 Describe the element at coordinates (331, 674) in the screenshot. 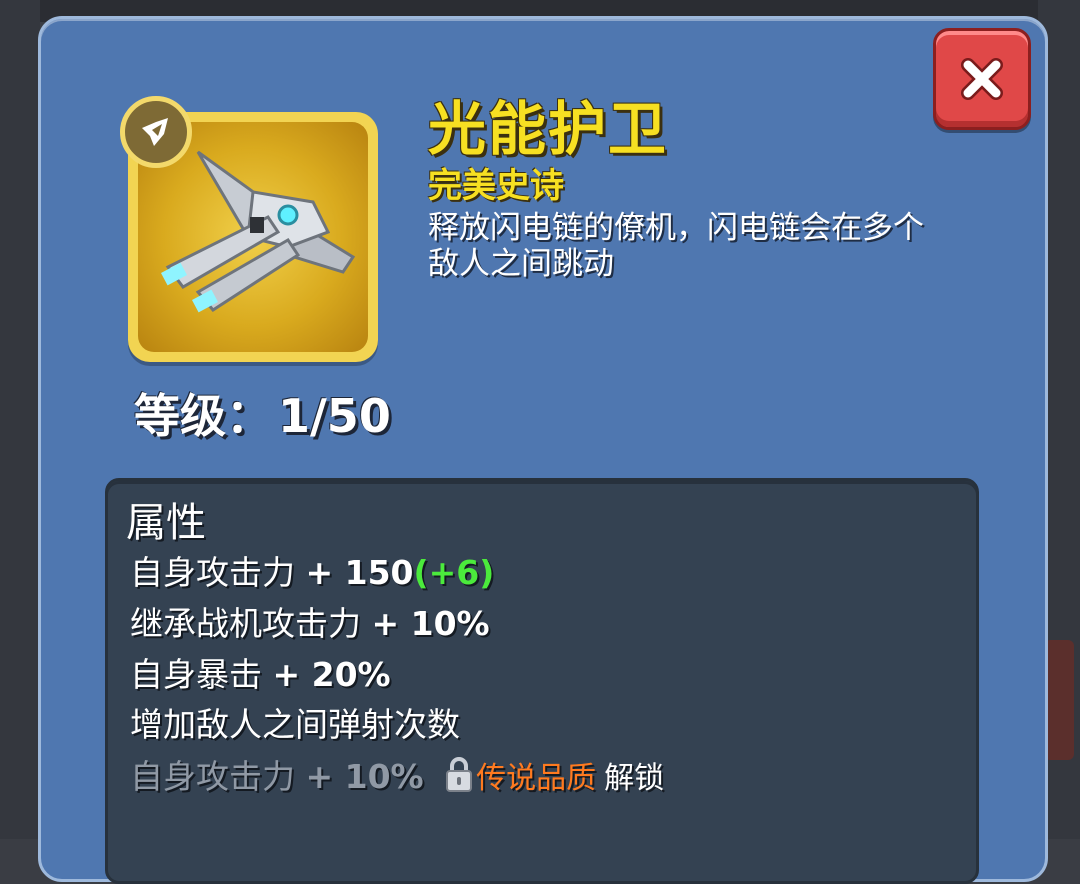

I see `attribute-value: + 20%` at that location.